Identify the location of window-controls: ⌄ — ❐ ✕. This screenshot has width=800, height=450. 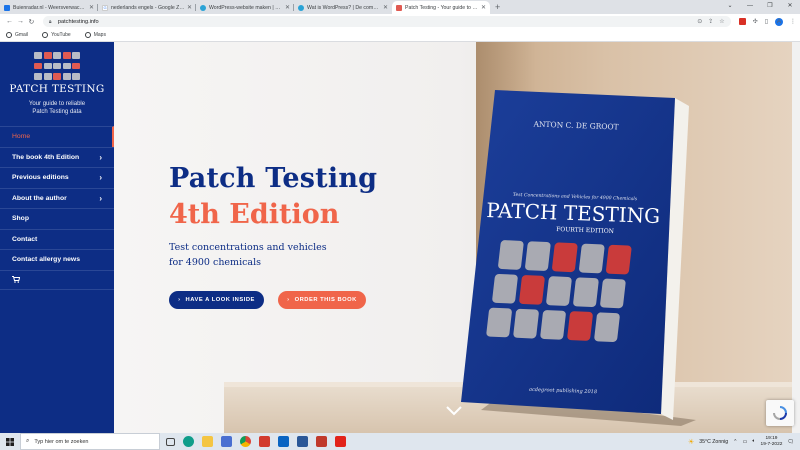
(760, 7).